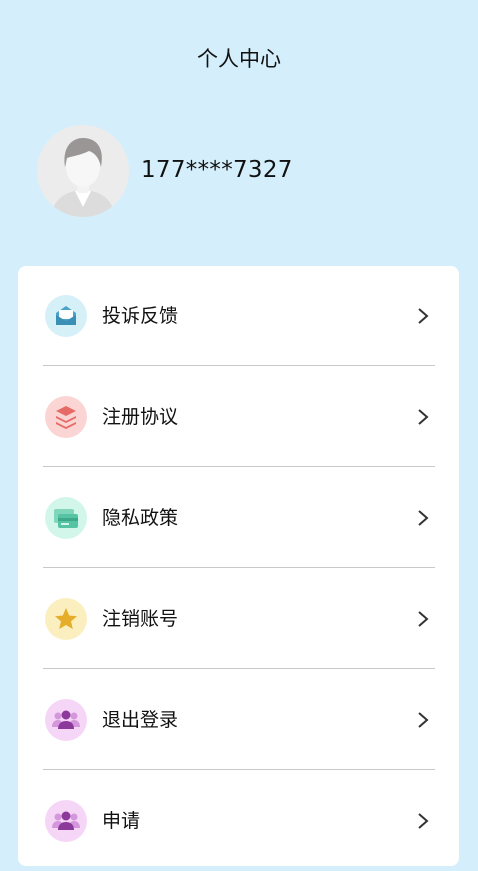 The image size is (478, 871). What do you see at coordinates (239, 59) in the screenshot?
I see `page-title: 个人中心` at bounding box center [239, 59].